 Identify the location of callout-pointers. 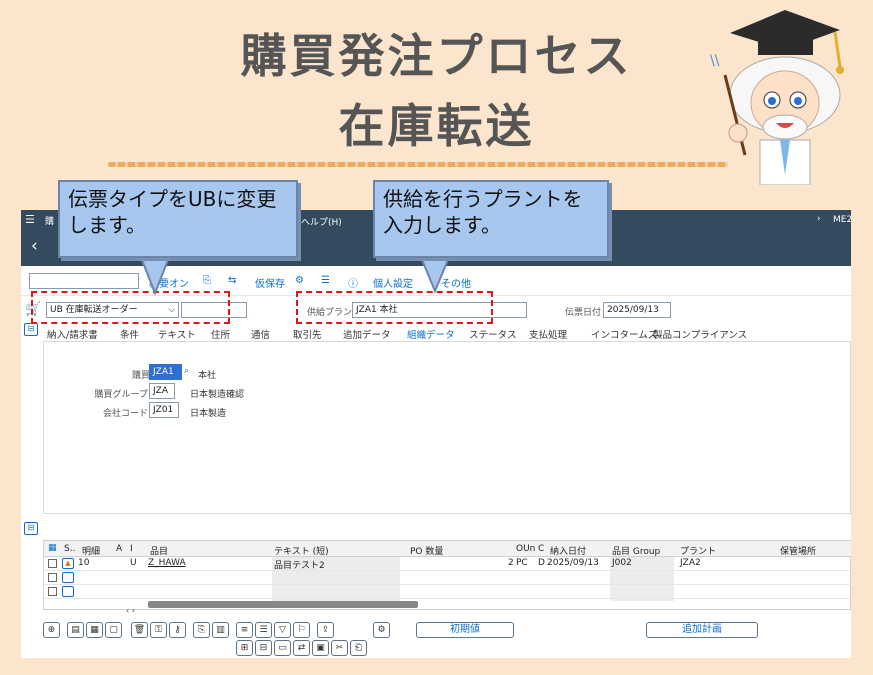
(295, 275).